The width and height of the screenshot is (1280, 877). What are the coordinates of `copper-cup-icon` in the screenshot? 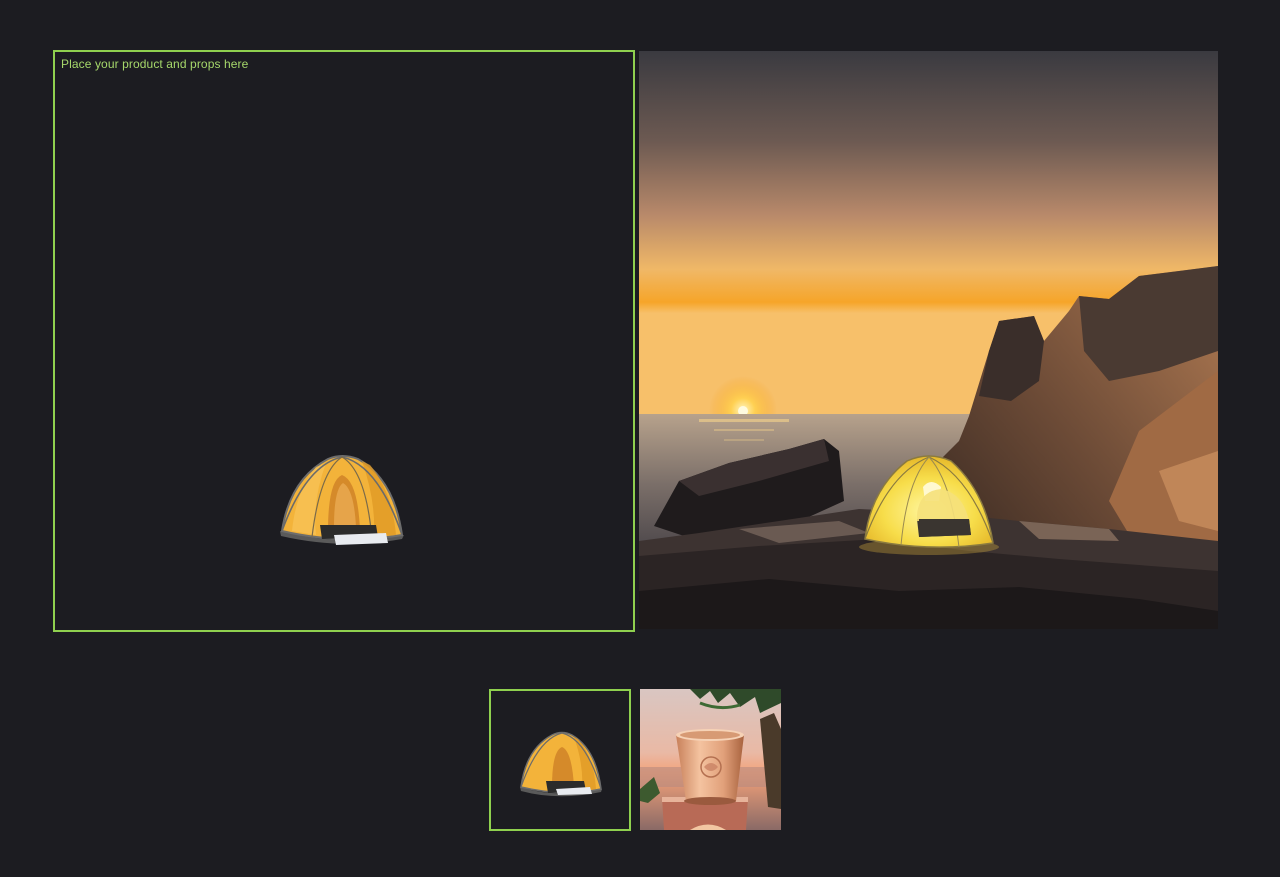 It's located at (710, 759).